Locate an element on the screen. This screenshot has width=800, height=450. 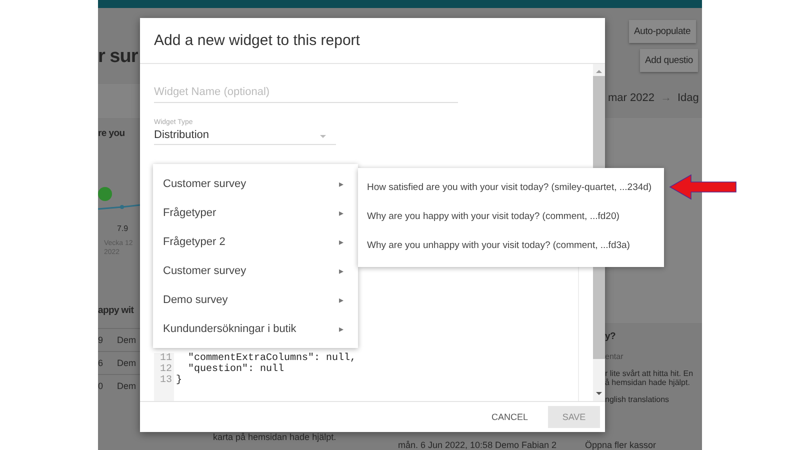
code-line: "question": null is located at coordinates (236, 369).